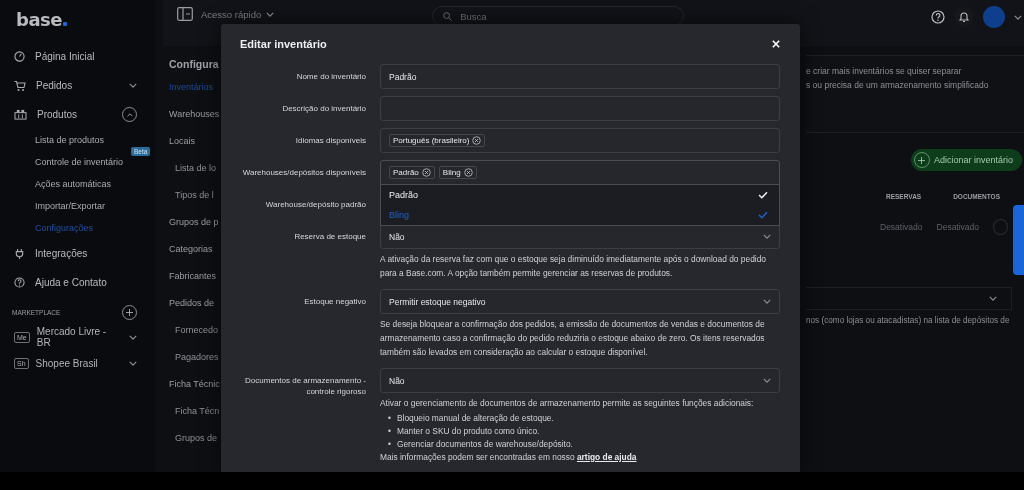 The height and width of the screenshot is (490, 1024). What do you see at coordinates (194, 203) in the screenshot?
I see `settings-nav-subitem: Tipos de l` at bounding box center [194, 203].